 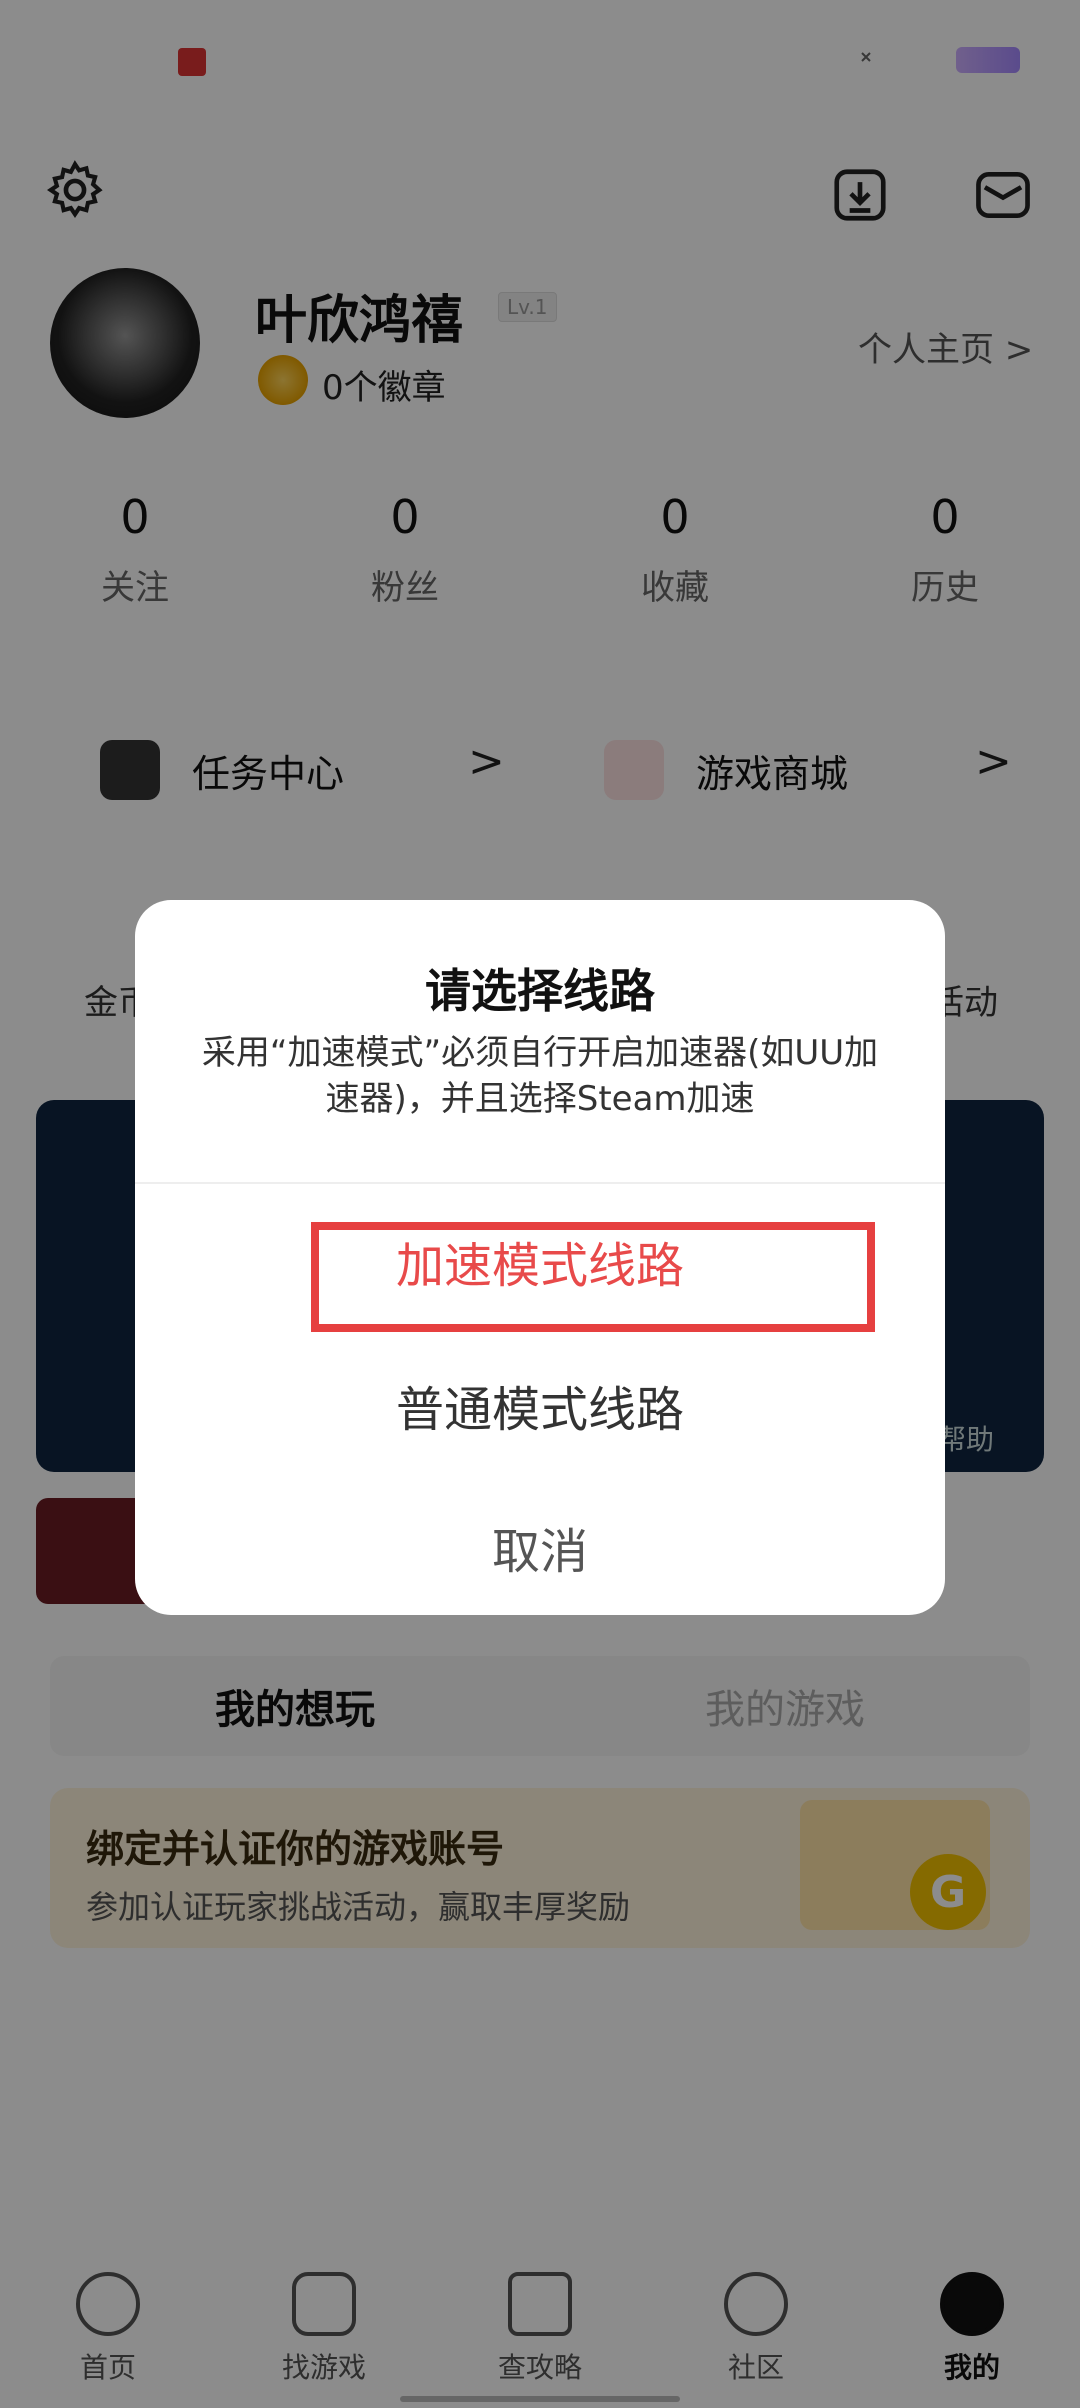 I want to click on dialog-divider, so click(x=540, y=1183).